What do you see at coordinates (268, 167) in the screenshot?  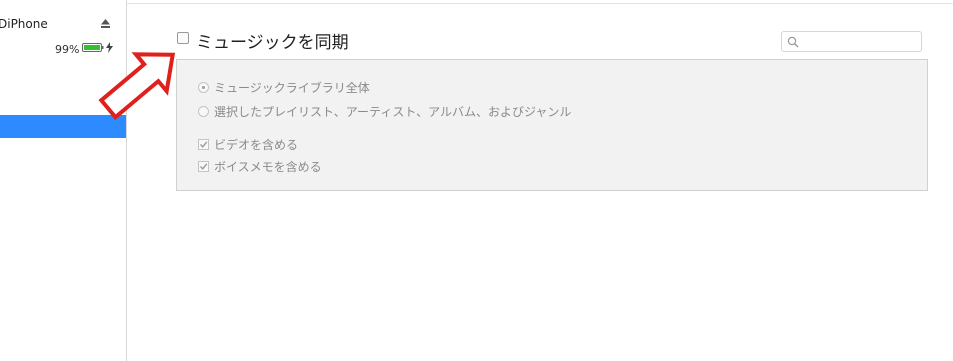 I see `checkbox-include-voice-memos-label: ボイスメモを含める` at bounding box center [268, 167].